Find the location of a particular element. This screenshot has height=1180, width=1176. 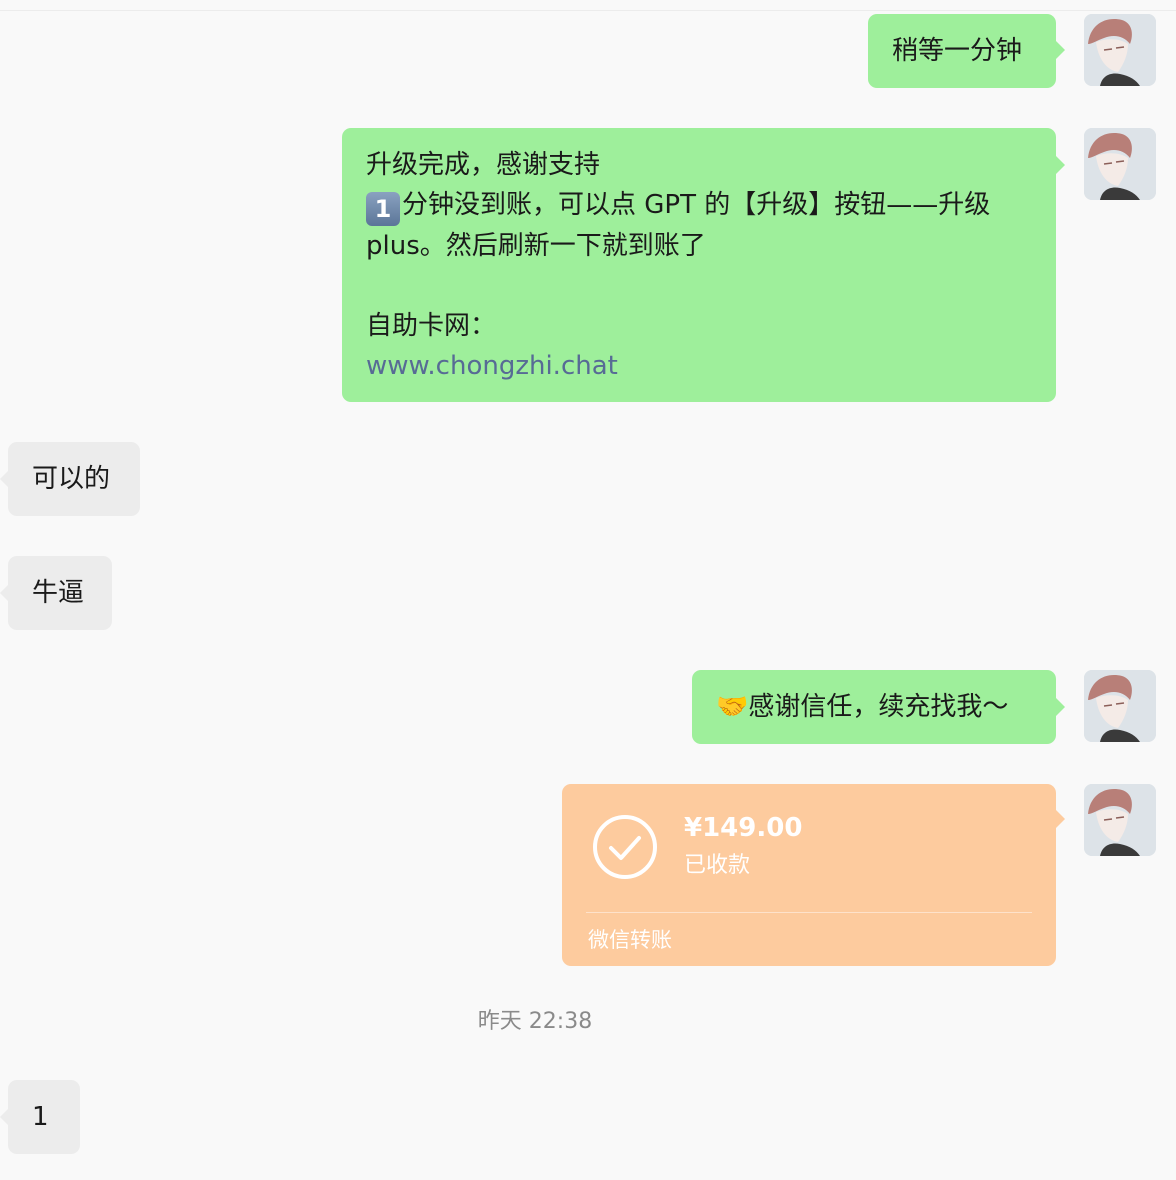

keycap-one-icon: 1 is located at coordinates (383, 209).